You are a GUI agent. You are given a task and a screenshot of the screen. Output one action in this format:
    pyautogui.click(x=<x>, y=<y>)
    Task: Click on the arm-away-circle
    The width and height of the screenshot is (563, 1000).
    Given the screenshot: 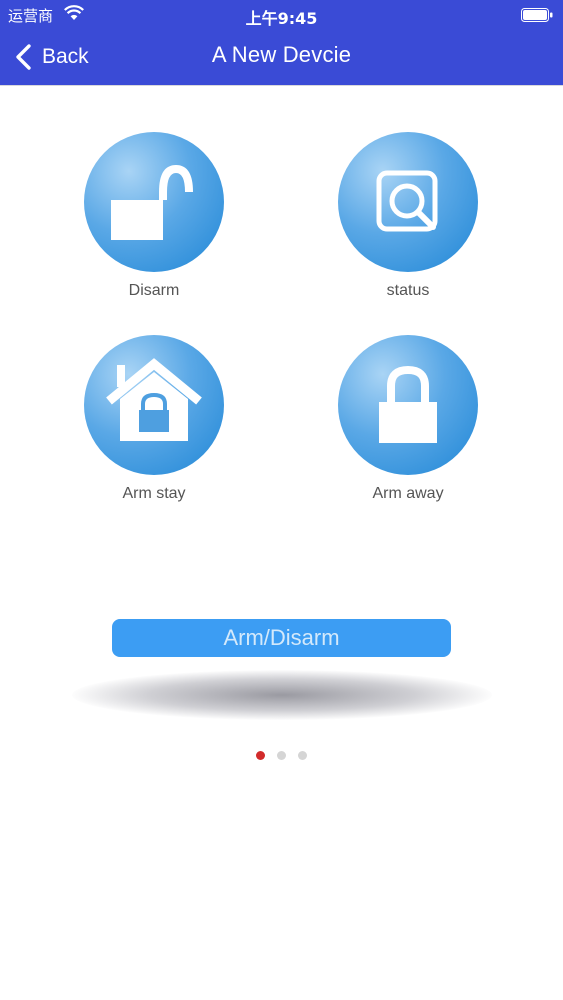 What is the action you would take?
    pyautogui.click(x=408, y=405)
    